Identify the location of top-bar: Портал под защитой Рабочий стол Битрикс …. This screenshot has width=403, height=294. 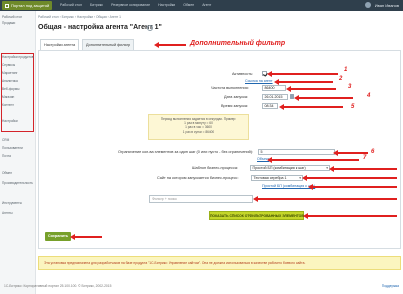
(201, 5).